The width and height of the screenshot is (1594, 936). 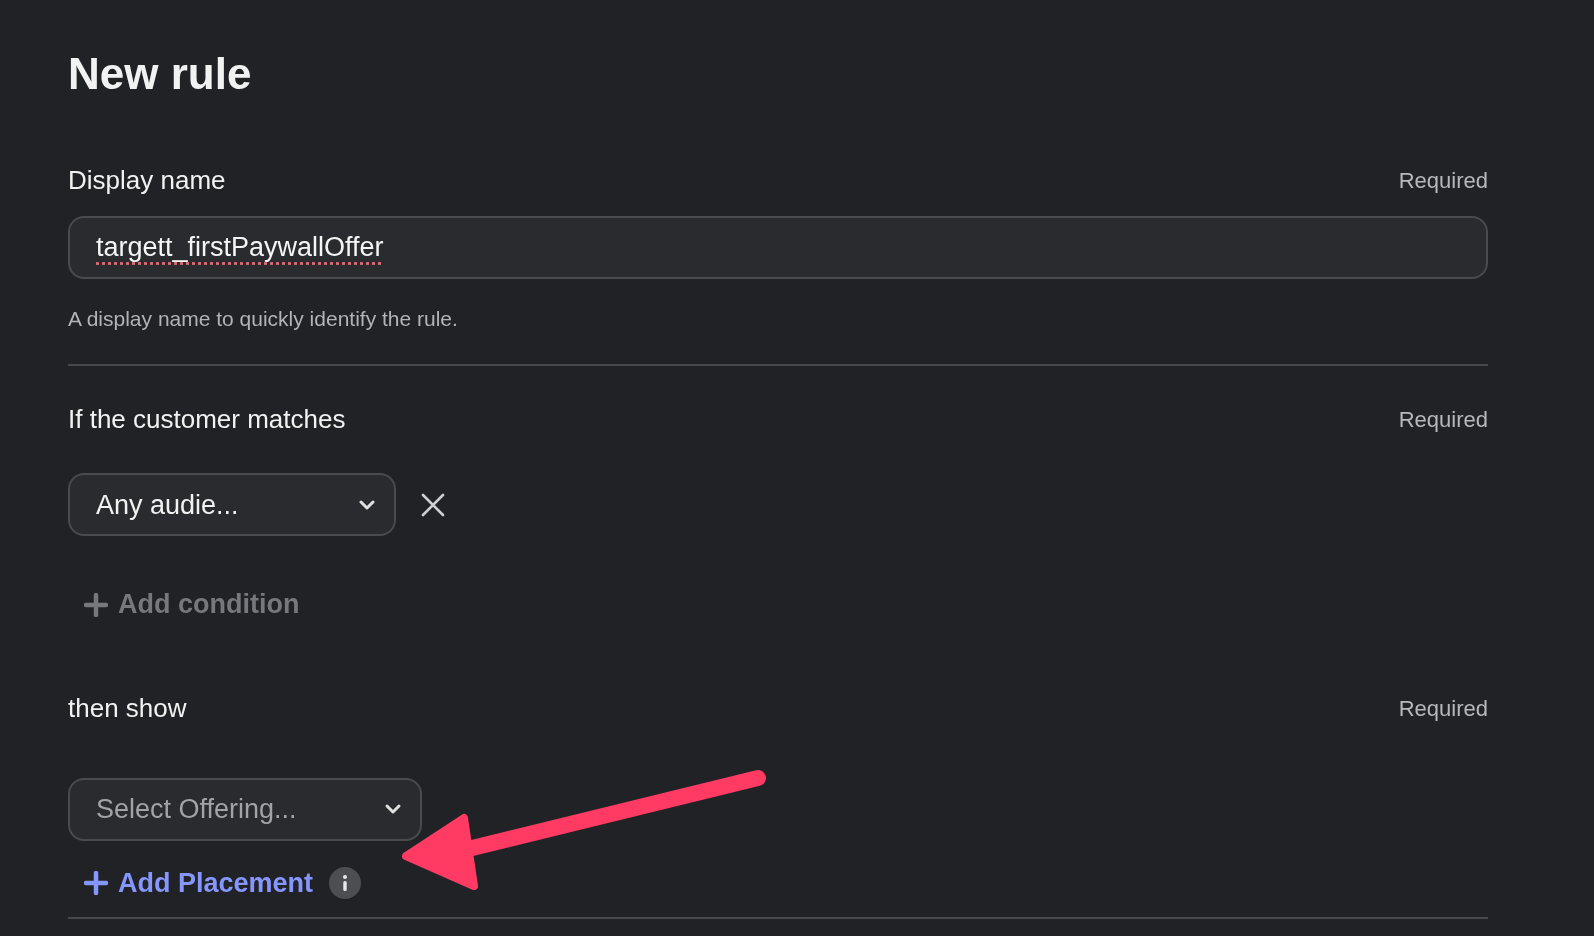 I want to click on info-icon, so click(x=345, y=883).